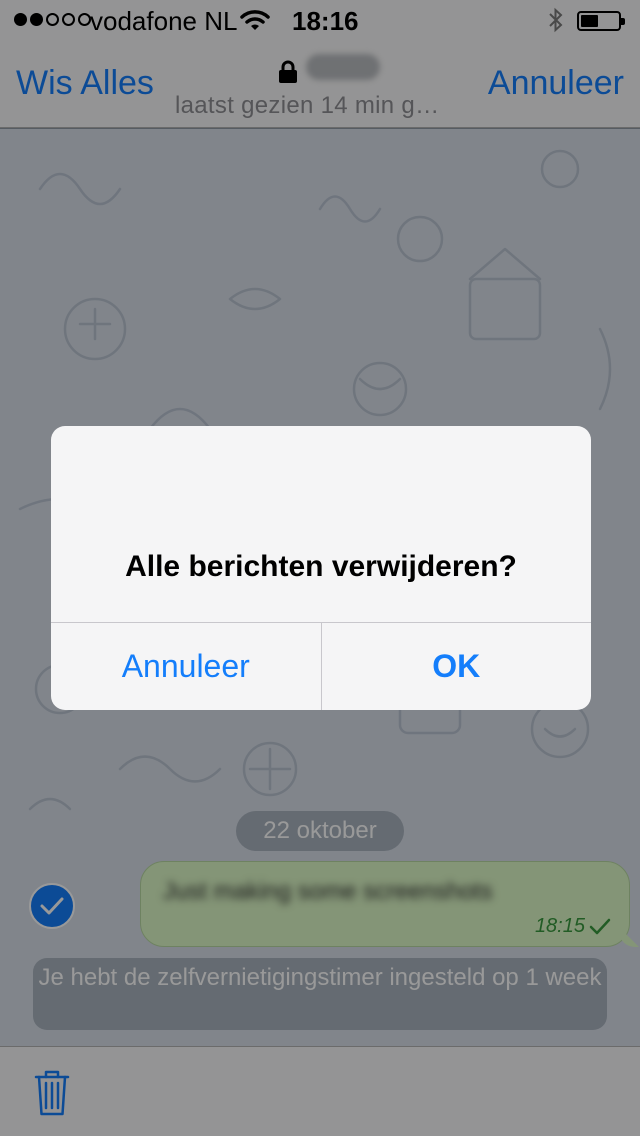 This screenshot has height=1136, width=640. What do you see at coordinates (457, 666) in the screenshot?
I see `dialog-ok-button: OK` at bounding box center [457, 666].